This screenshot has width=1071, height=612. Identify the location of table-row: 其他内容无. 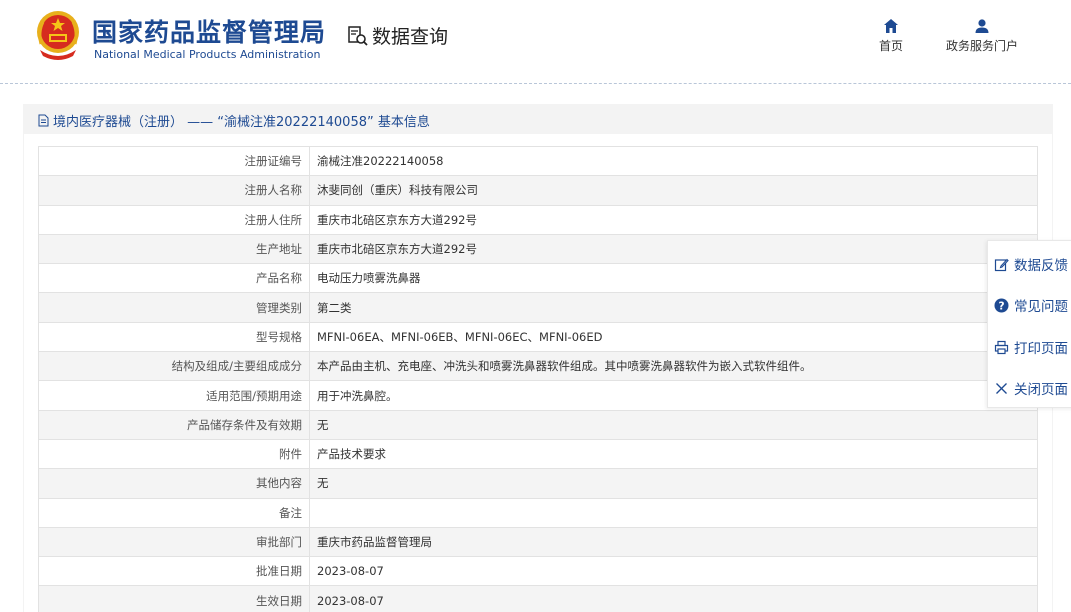
(538, 483).